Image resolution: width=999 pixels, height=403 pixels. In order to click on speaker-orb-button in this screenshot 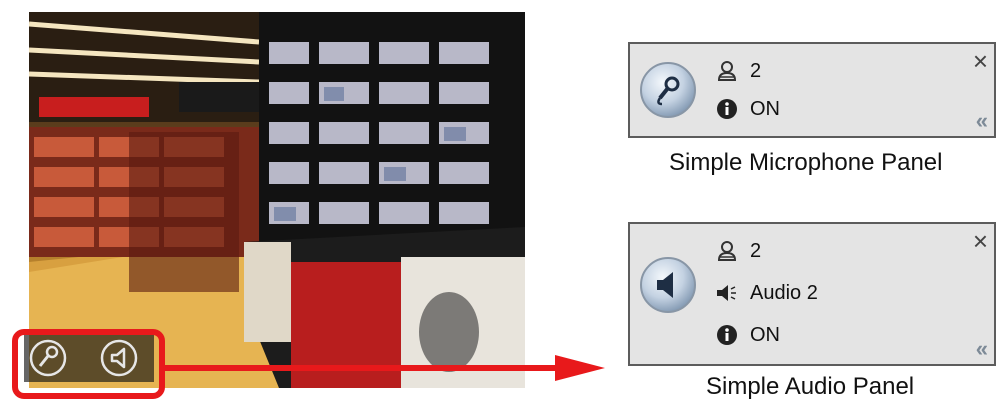, I will do `click(668, 285)`.